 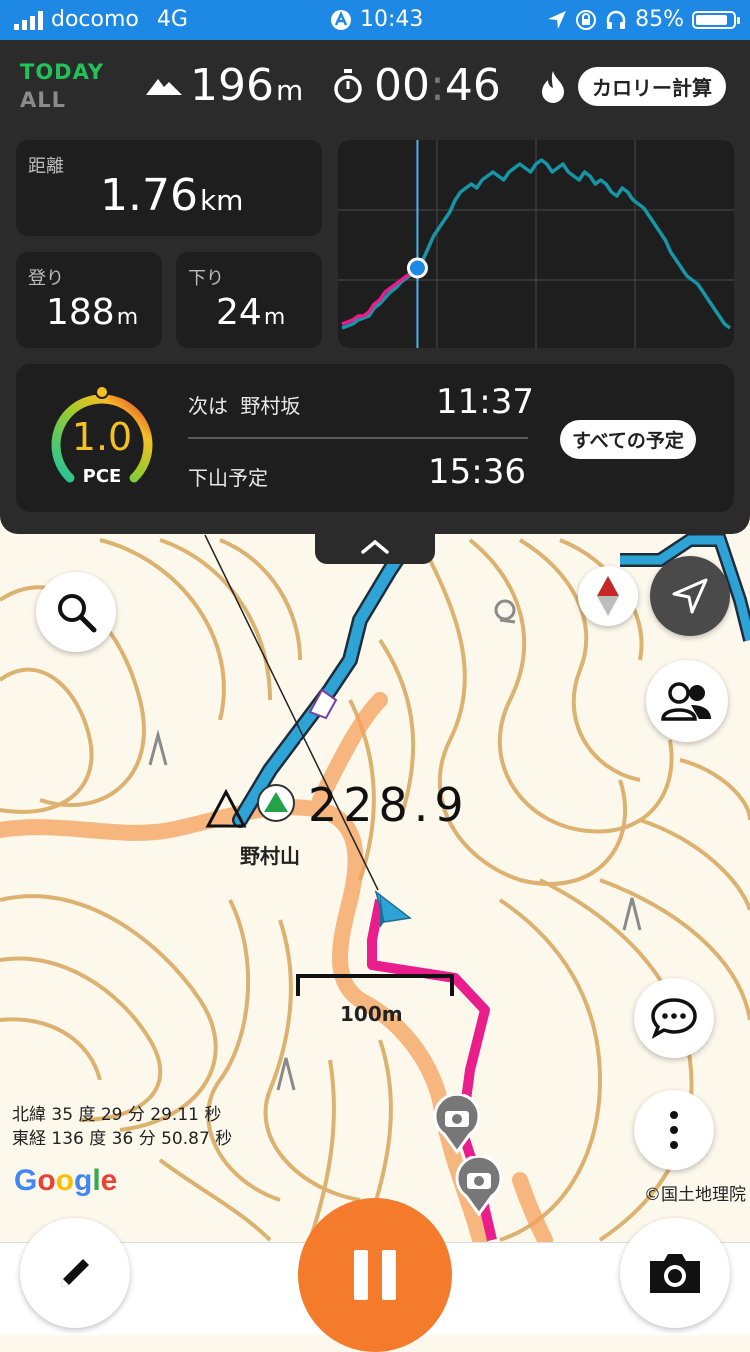 I want to click on distance-card: 距離 1.76 km, so click(x=169, y=188).